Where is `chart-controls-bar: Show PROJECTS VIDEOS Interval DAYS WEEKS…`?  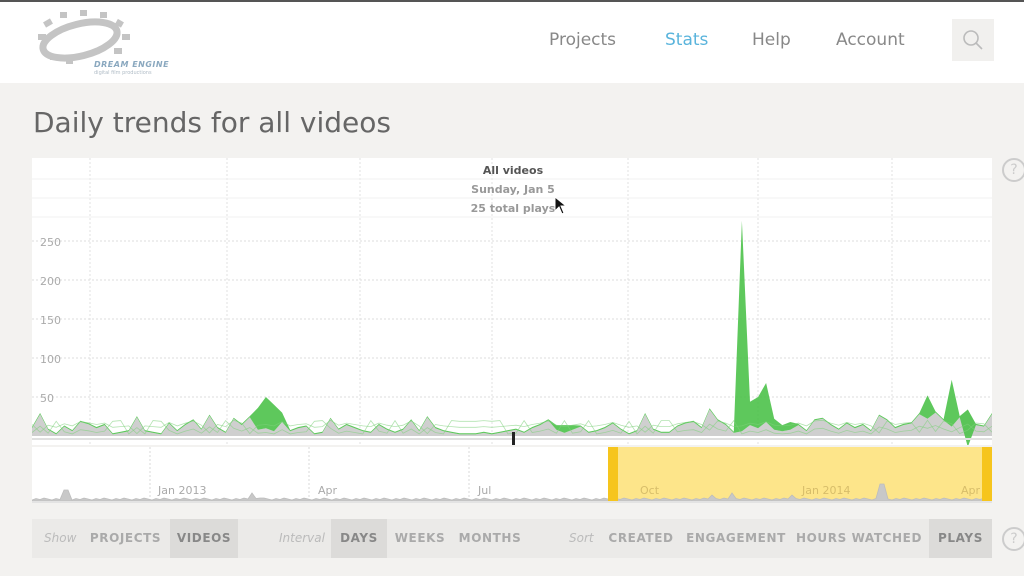 chart-controls-bar: Show PROJECTS VIDEOS Interval DAYS WEEKS… is located at coordinates (512, 538).